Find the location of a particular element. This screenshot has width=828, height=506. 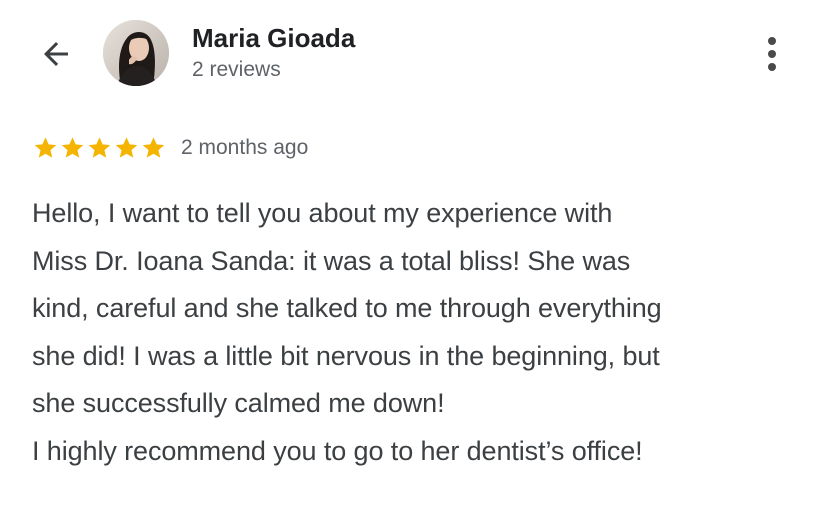

author-name: Maria Gioada is located at coordinates (273, 38).